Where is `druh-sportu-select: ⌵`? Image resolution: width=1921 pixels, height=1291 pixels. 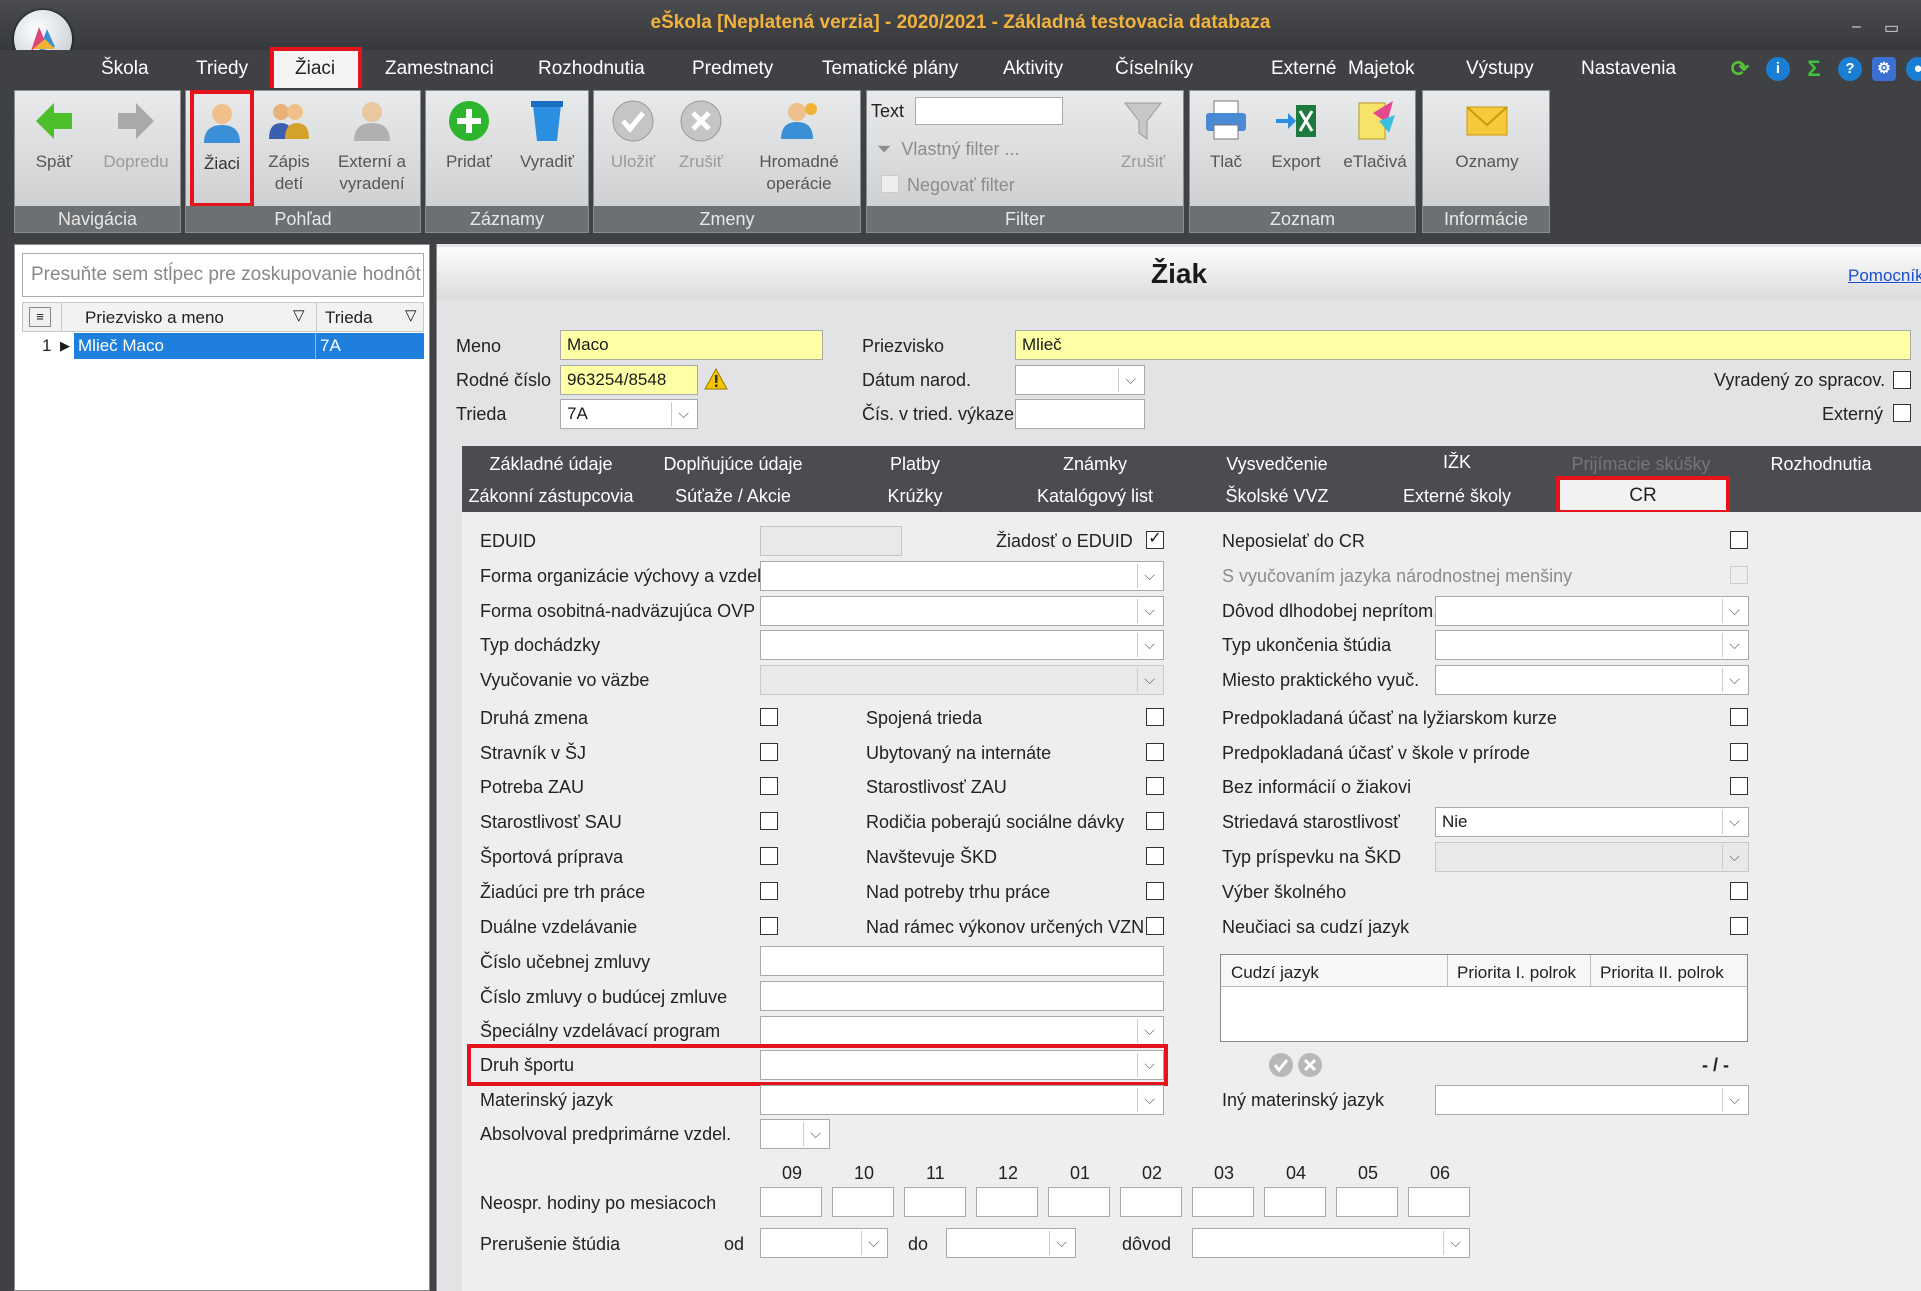 druh-sportu-select: ⌵ is located at coordinates (962, 1065).